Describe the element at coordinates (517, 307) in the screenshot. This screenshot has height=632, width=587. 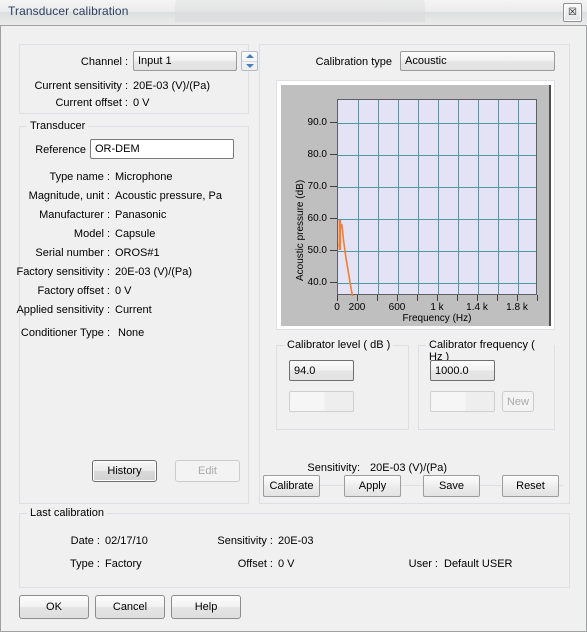
I see `chart-x-tick-label: 1.8 k` at that location.